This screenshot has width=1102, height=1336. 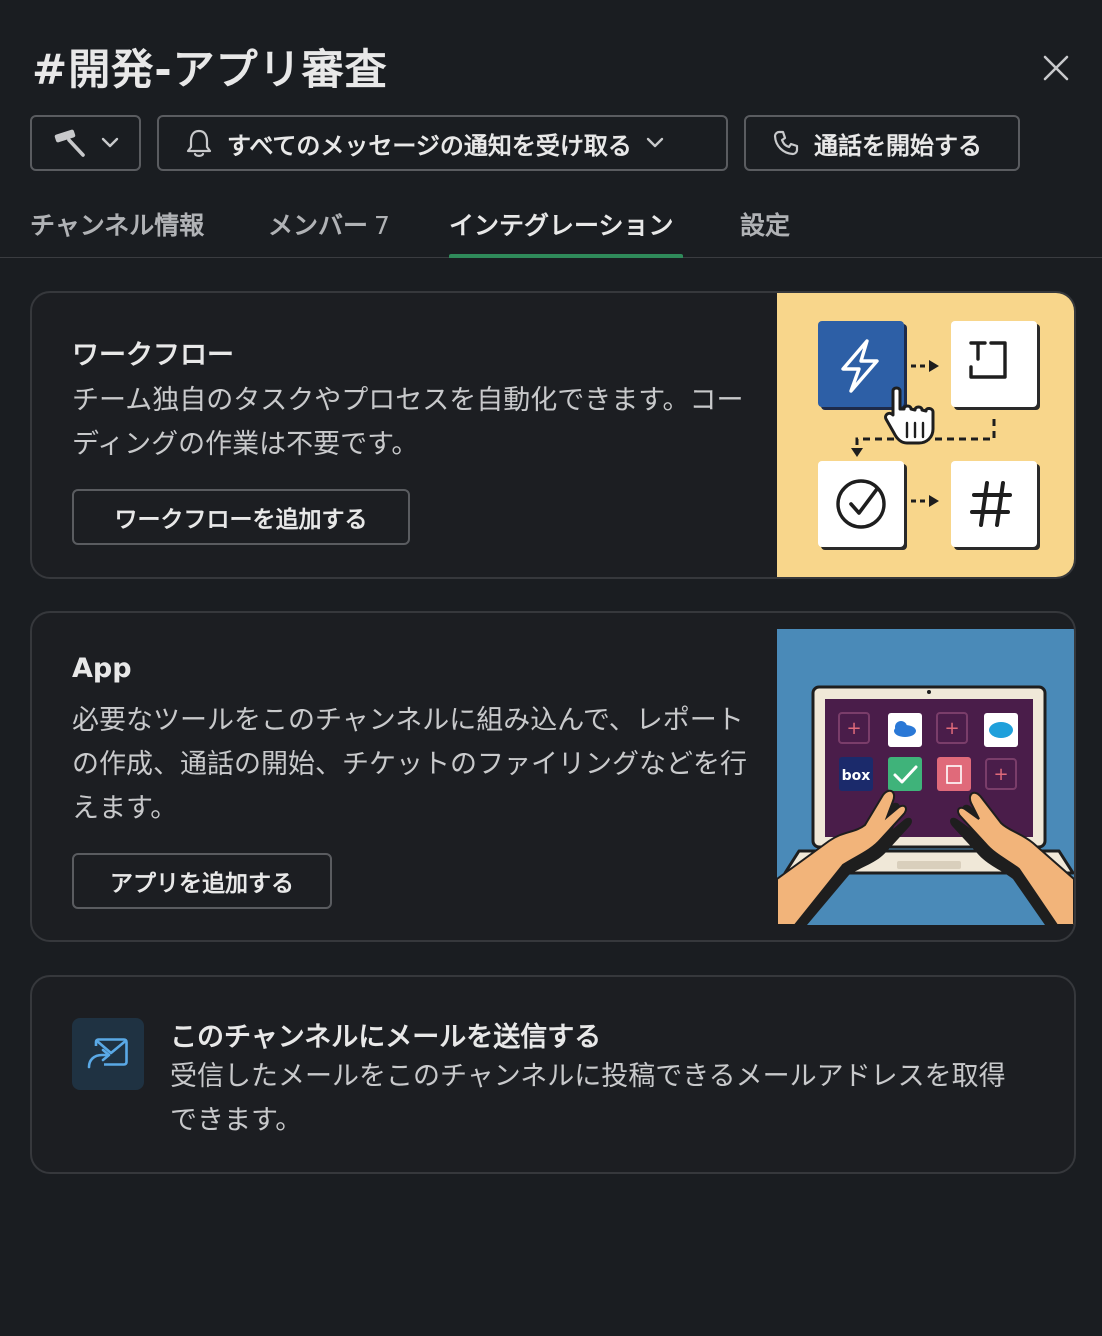 What do you see at coordinates (153, 355) in the screenshot?
I see `workflow-title: ワークフロー` at bounding box center [153, 355].